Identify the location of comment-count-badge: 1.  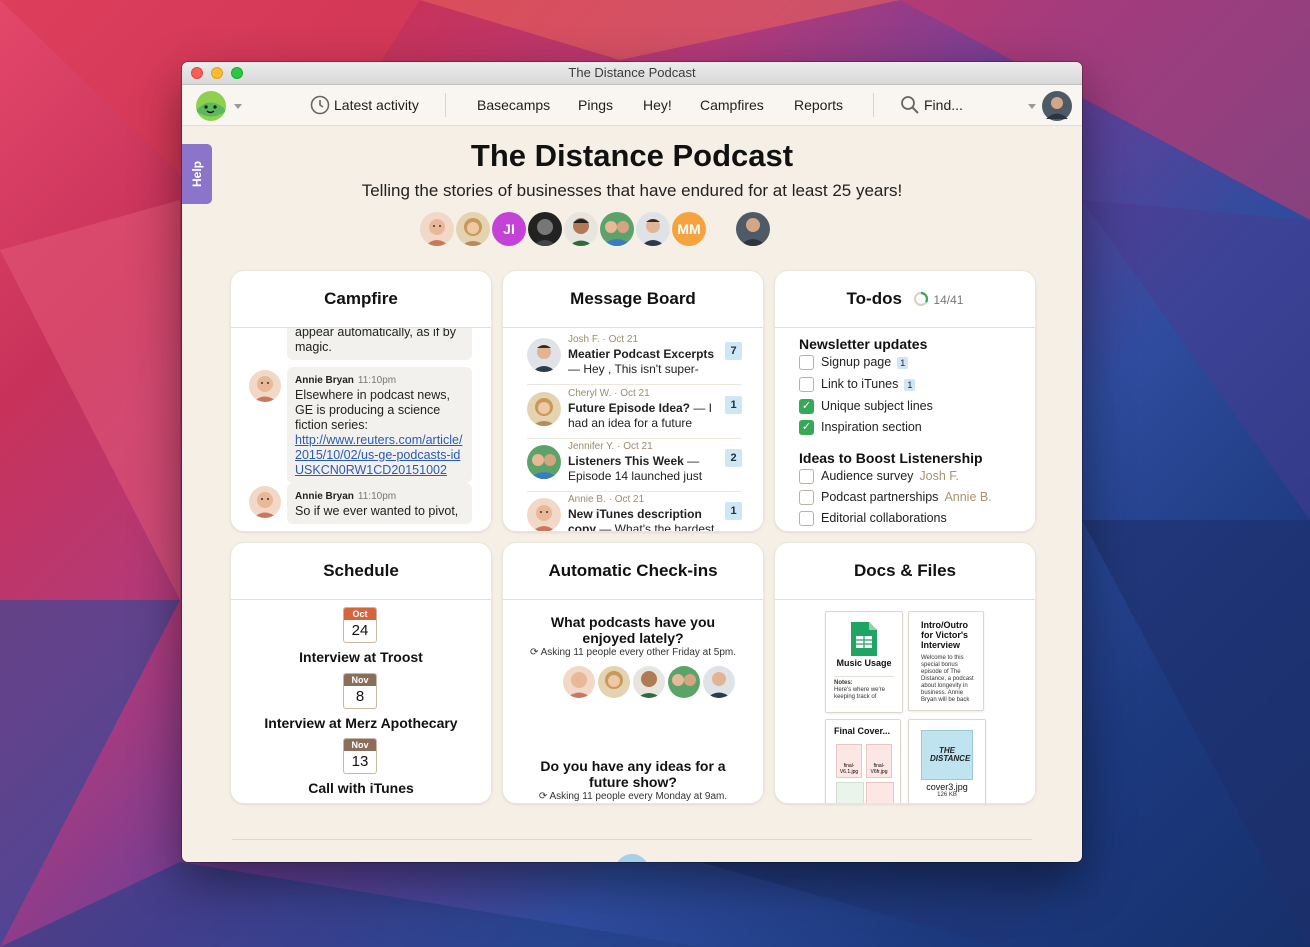
(910, 385).